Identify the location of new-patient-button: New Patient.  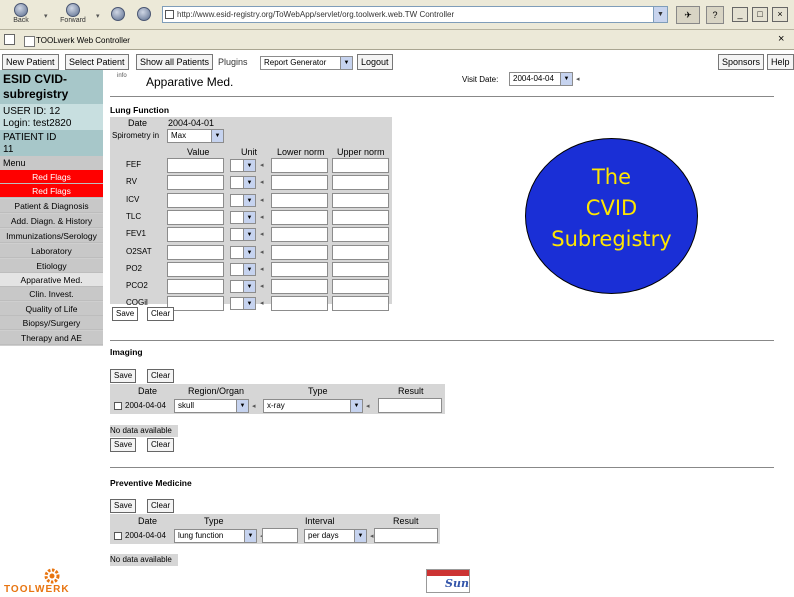
(30, 62).